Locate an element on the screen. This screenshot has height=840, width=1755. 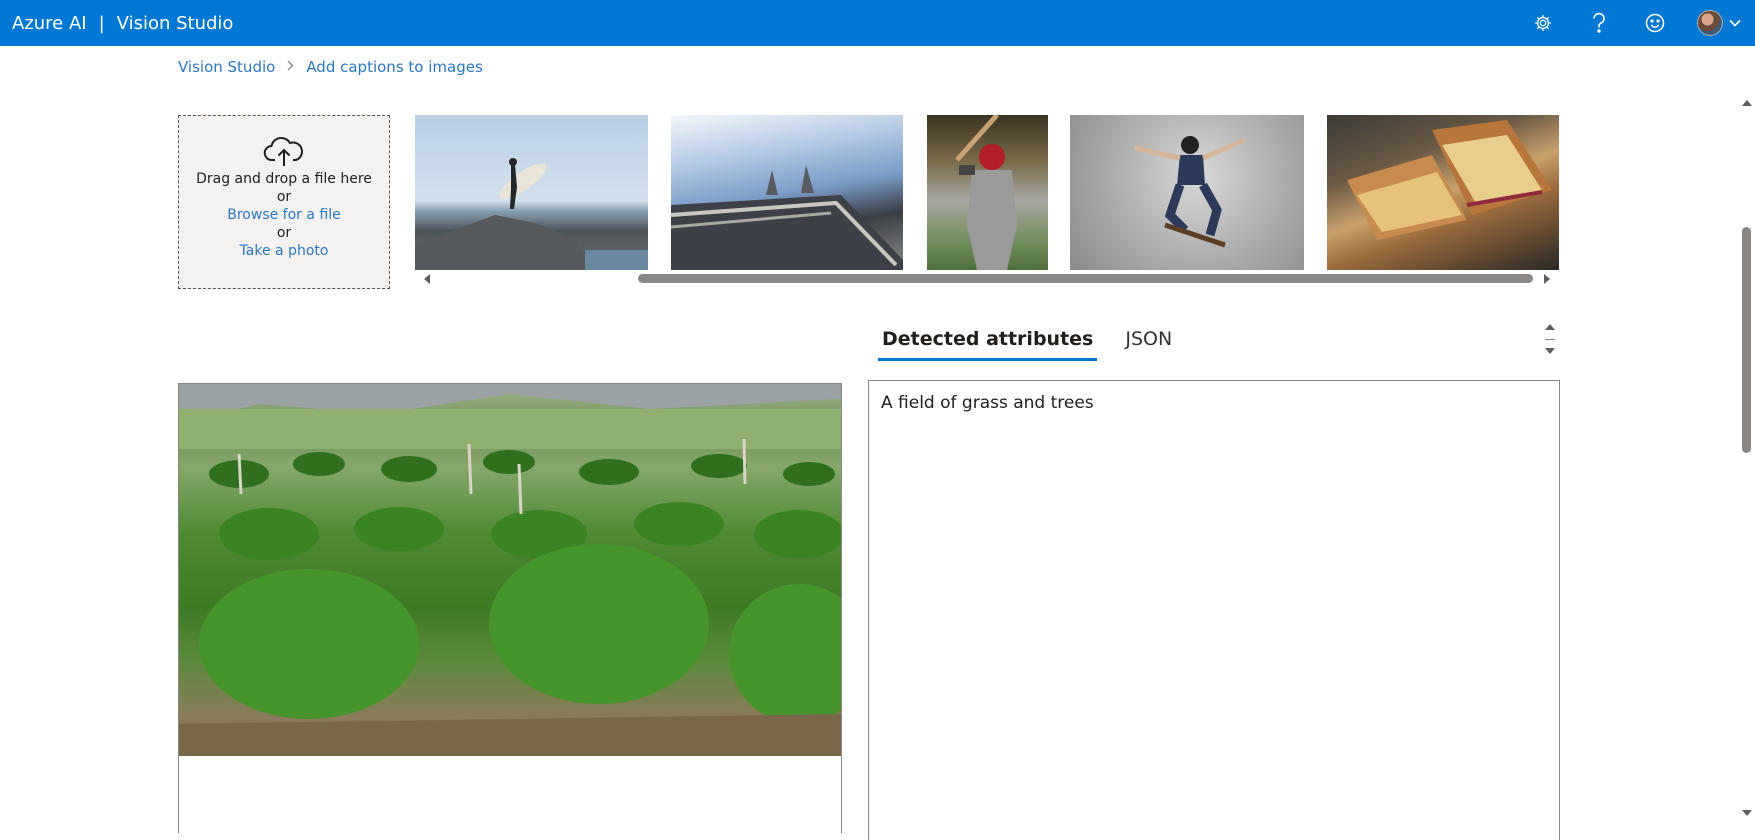
sample-image-building is located at coordinates (787, 192).